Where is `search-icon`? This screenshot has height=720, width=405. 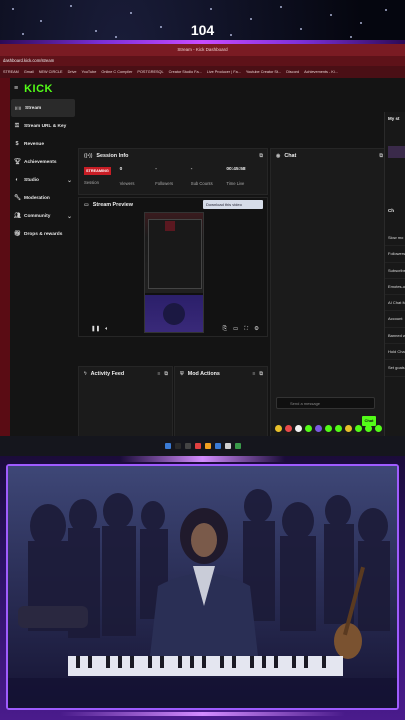
search-icon is located at coordinates (177, 446).